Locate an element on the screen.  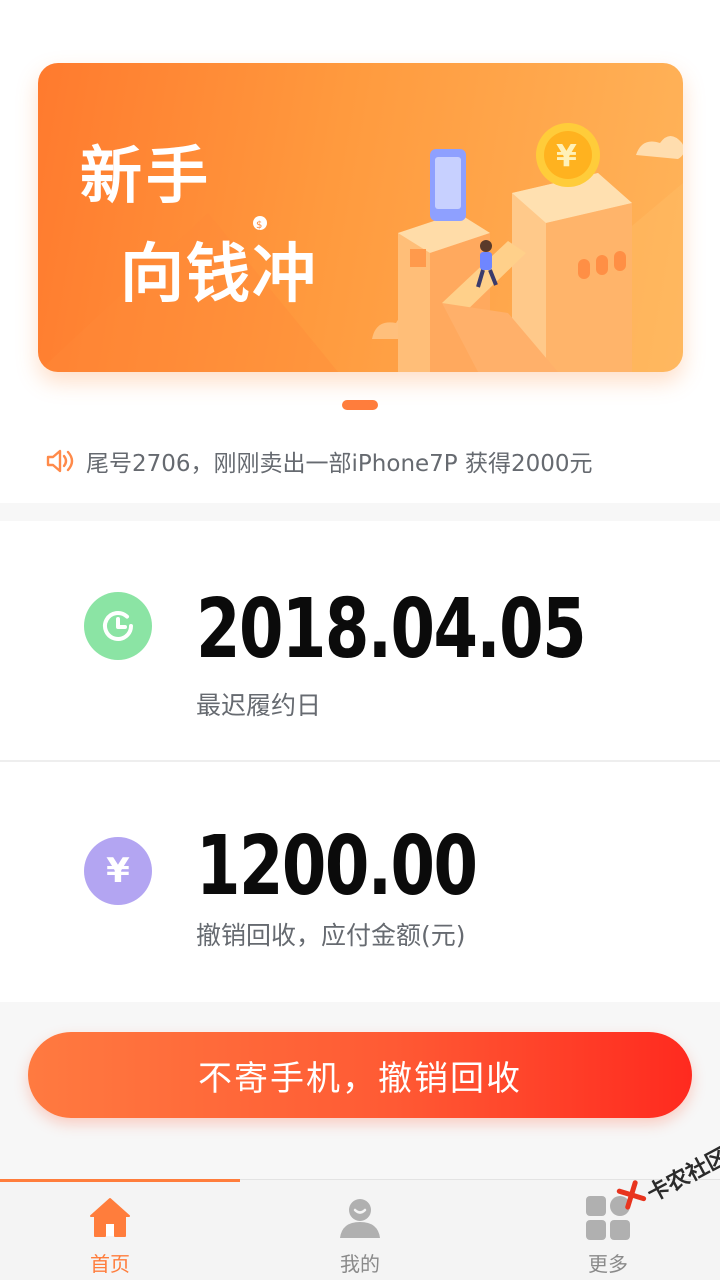
tab-home-label: 首页 is located at coordinates (110, 1264).